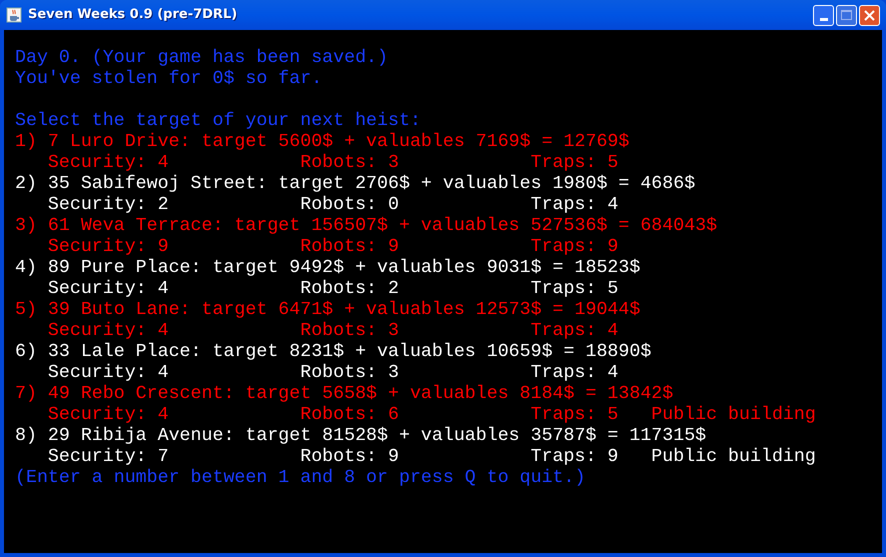 The height and width of the screenshot is (557, 886). I want to click on minimize-icon, so click(824, 19).